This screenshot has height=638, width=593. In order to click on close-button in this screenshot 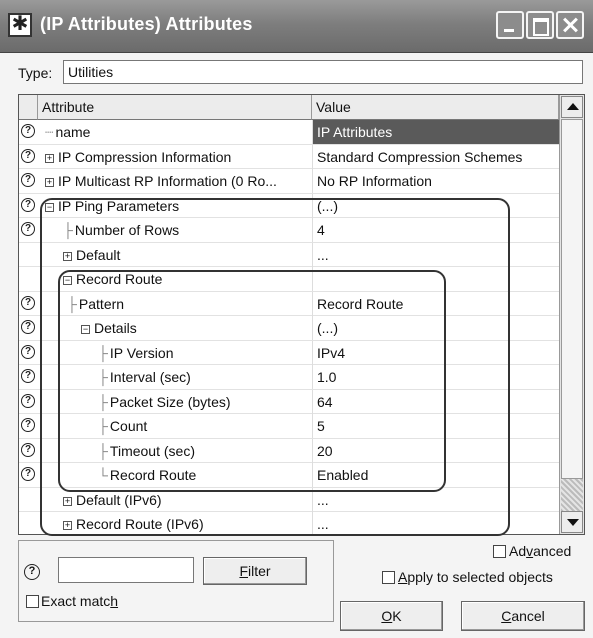, I will do `click(570, 25)`.